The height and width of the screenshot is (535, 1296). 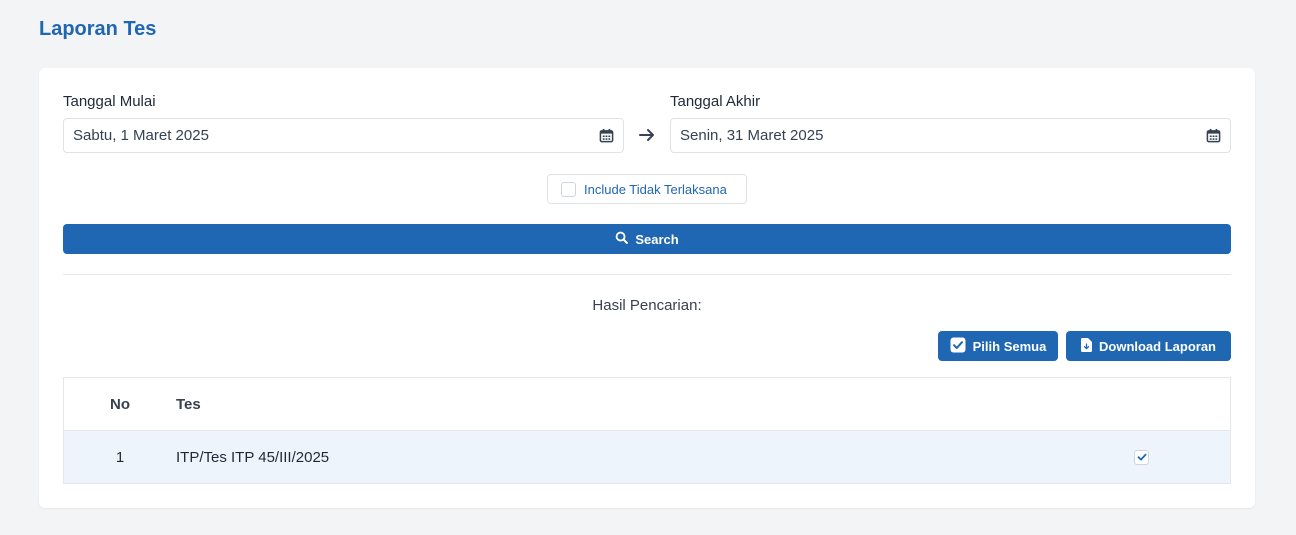 What do you see at coordinates (647, 457) in the screenshot?
I see `table-row: 1 ITP/Tes ITP 45/III/2025` at bounding box center [647, 457].